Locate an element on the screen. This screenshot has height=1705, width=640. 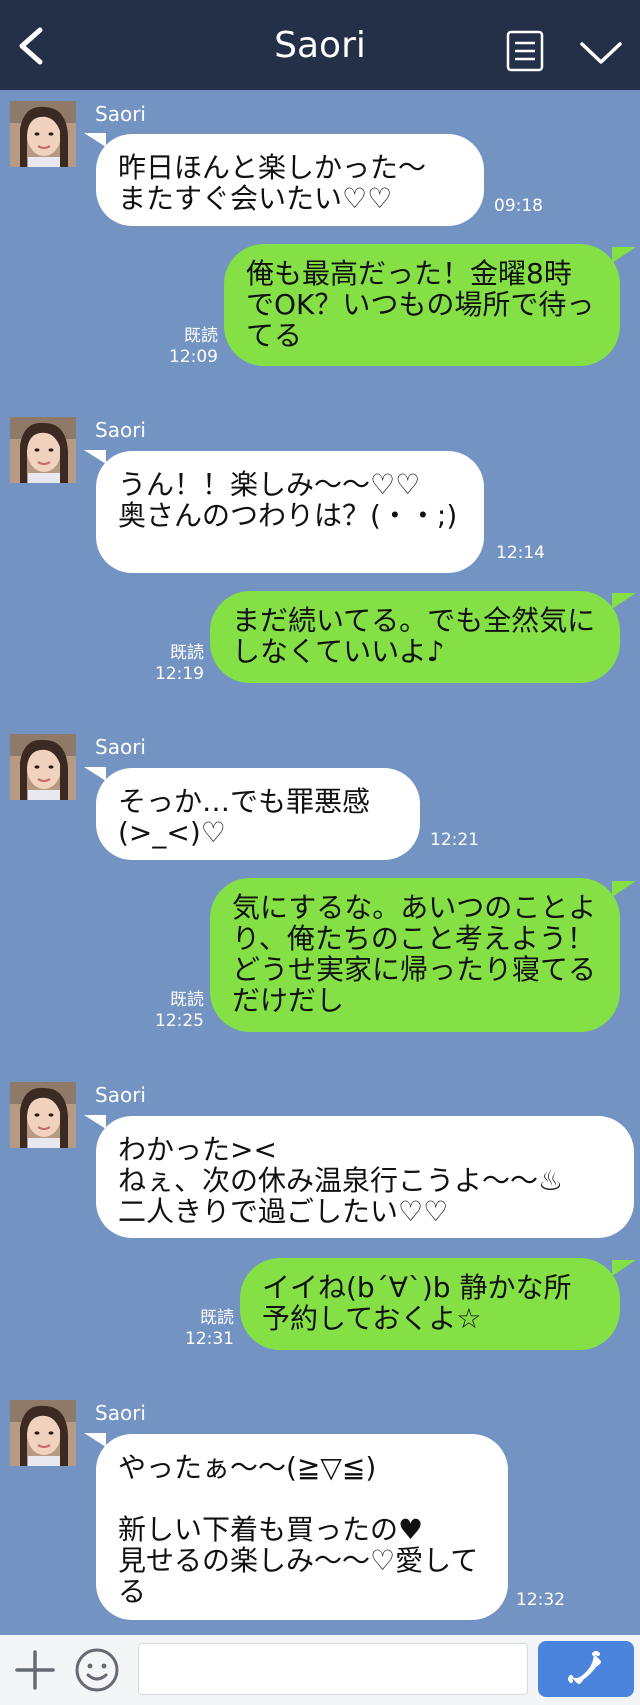
message-time: 12:32 is located at coordinates (540, 1600).